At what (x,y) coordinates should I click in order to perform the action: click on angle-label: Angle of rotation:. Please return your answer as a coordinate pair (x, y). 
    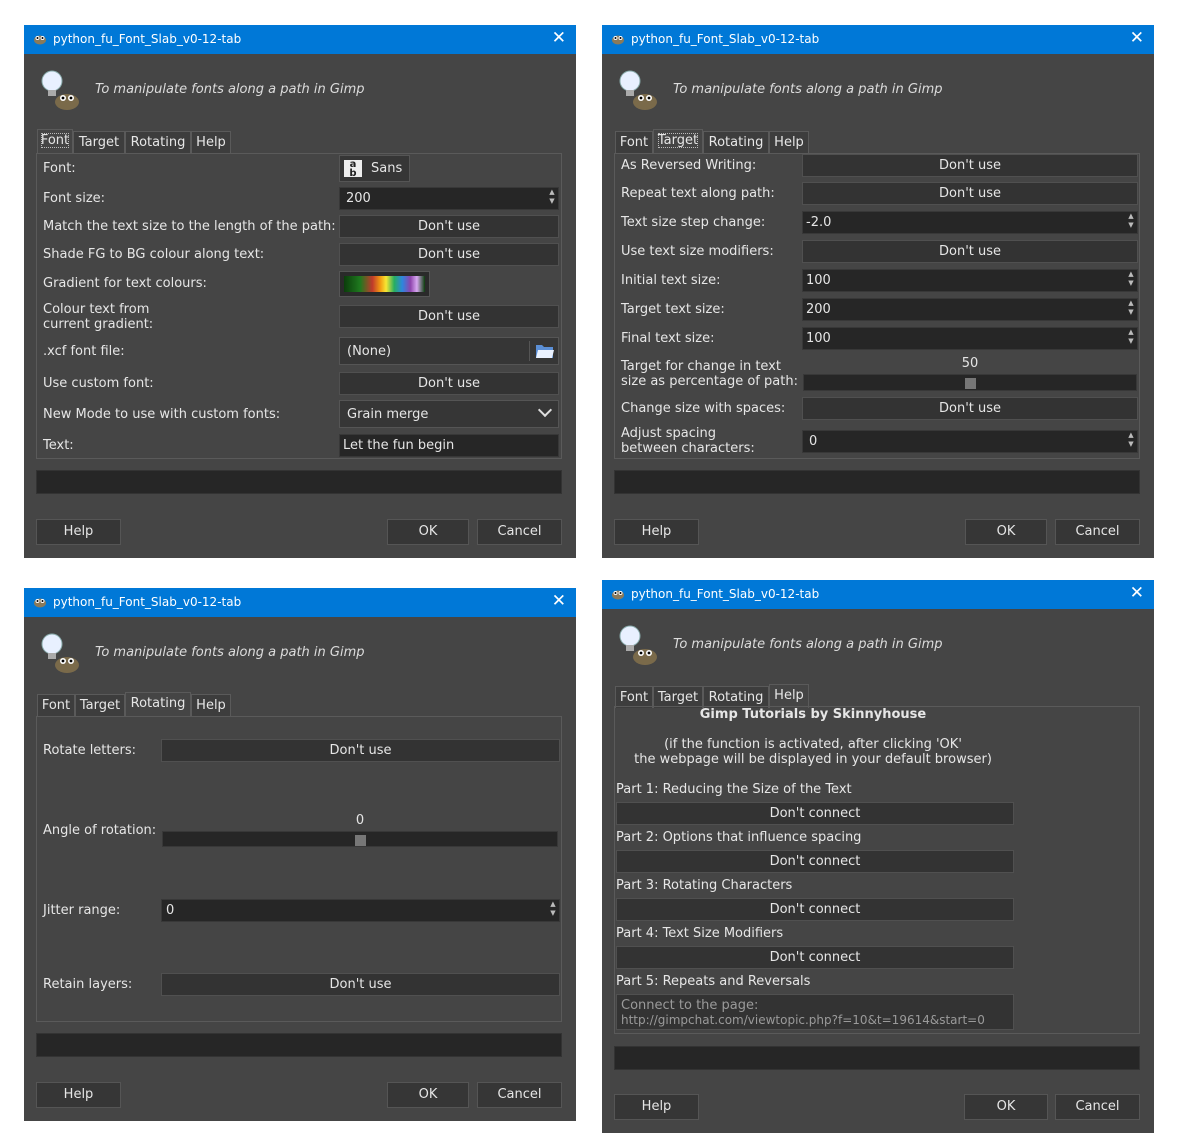
    Looking at the image, I should click on (100, 830).